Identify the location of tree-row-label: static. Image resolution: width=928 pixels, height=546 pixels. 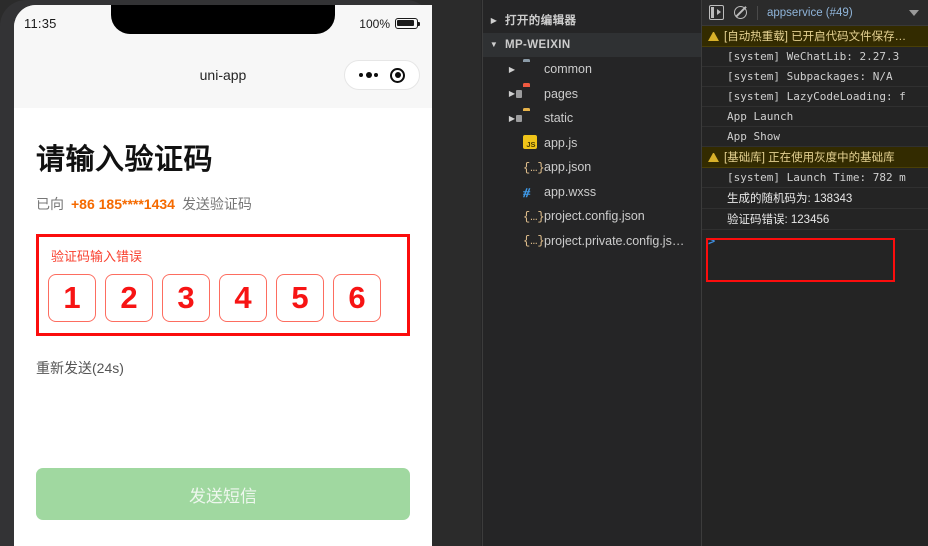
(559, 118).